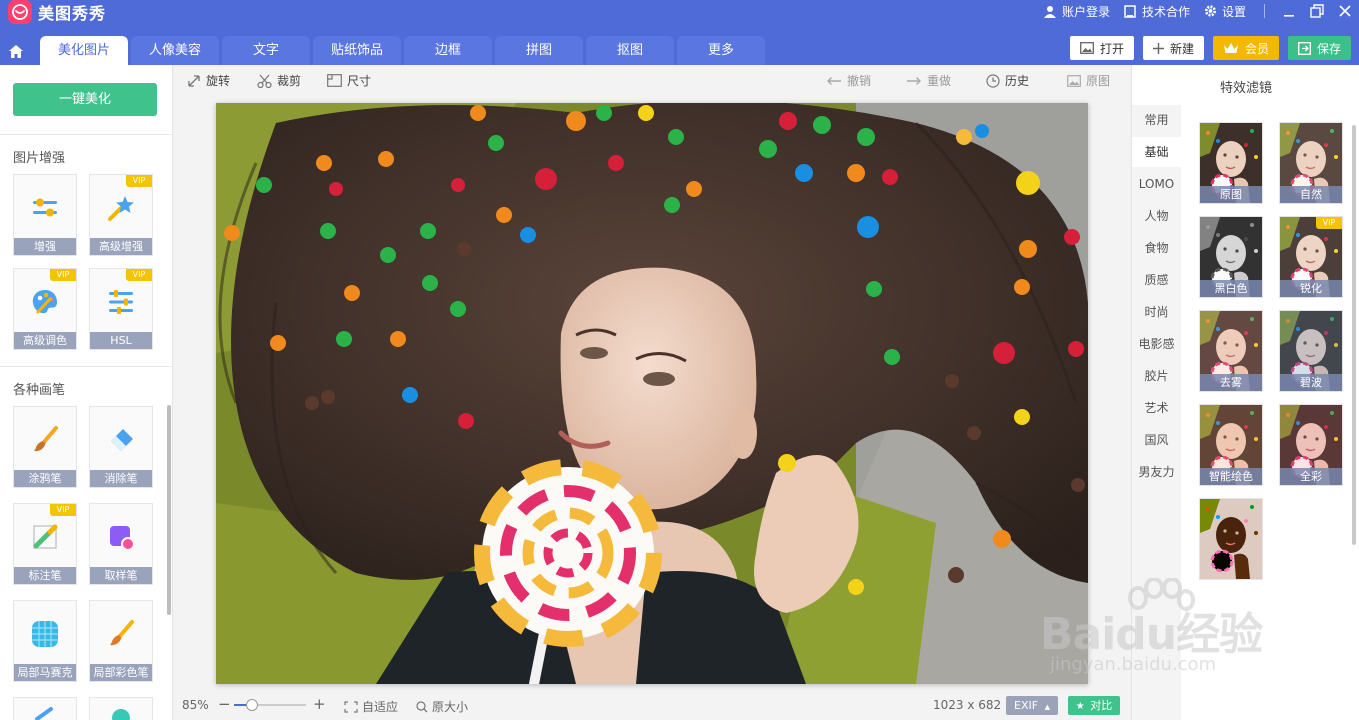 This screenshot has width=1359, height=720. What do you see at coordinates (1231, 476) in the screenshot?
I see `filter-thumb-label: 智能绘色` at bounding box center [1231, 476].